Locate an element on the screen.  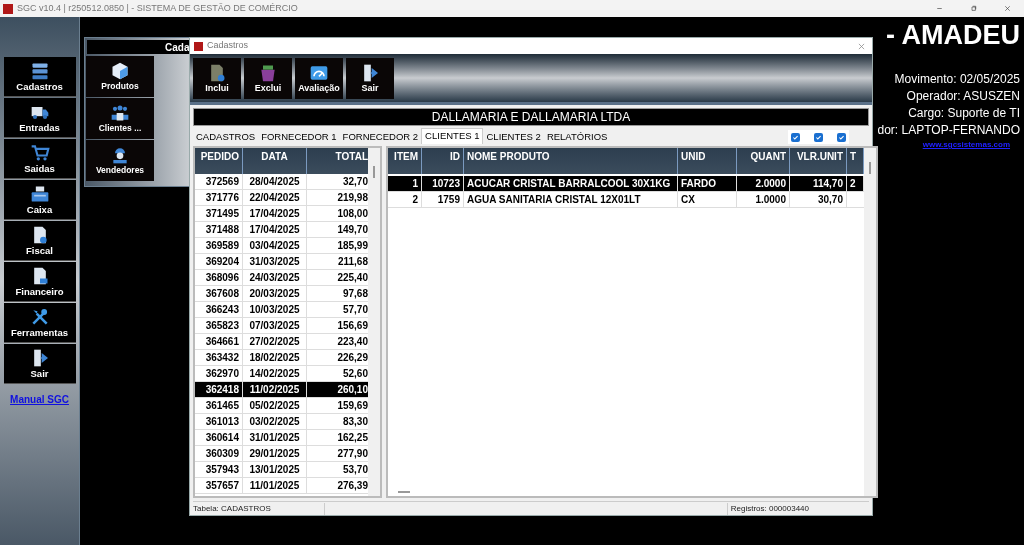
table-cell: 31/01/2025 is located at coordinates (275, 437).